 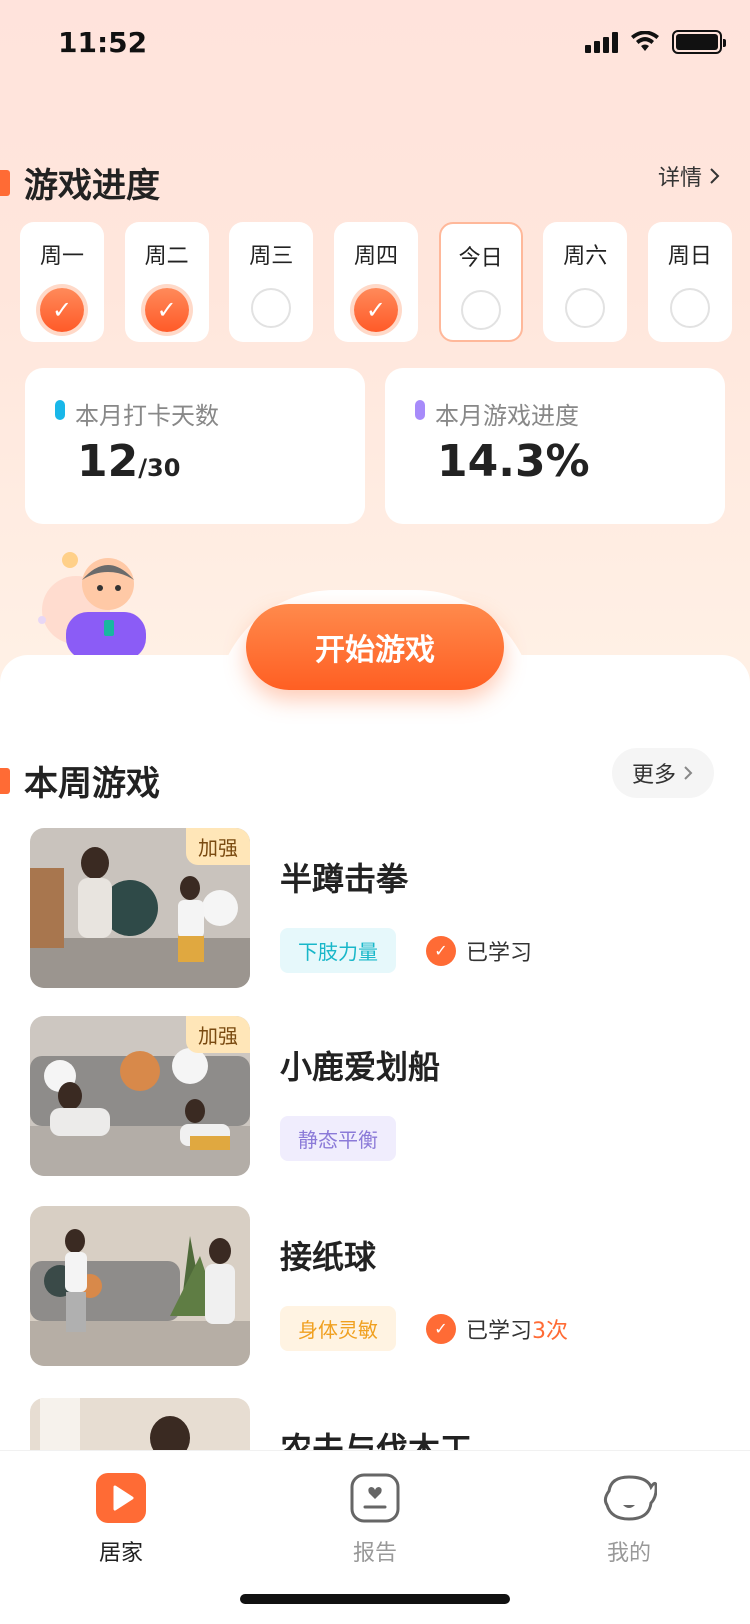 I want to click on more-button: 更多, so click(x=662, y=773).